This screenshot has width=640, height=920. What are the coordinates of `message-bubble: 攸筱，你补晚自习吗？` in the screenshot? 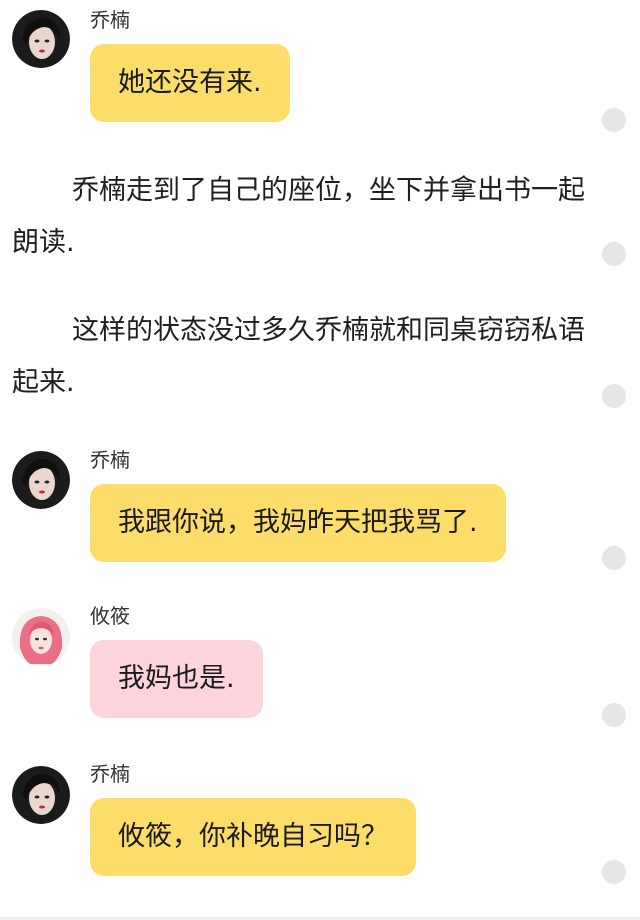 It's located at (253, 837).